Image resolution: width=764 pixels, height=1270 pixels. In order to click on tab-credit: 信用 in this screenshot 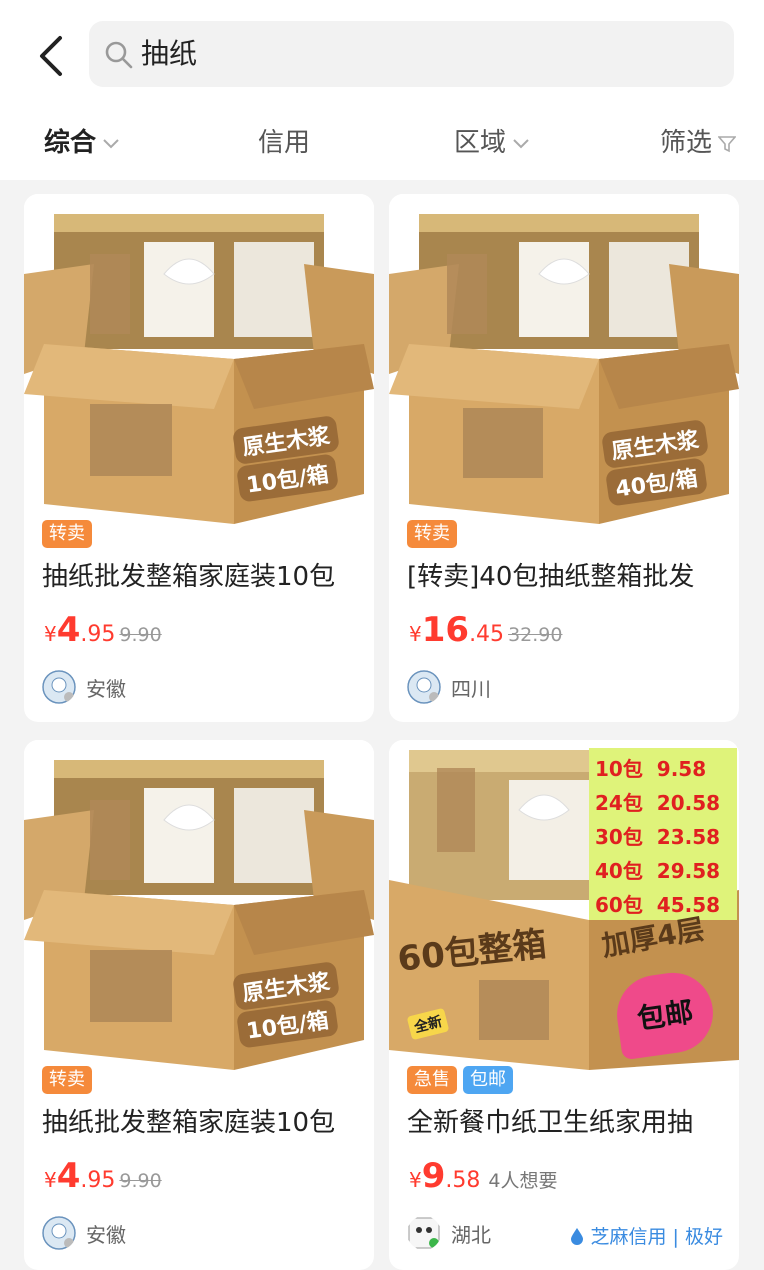, I will do `click(284, 143)`.